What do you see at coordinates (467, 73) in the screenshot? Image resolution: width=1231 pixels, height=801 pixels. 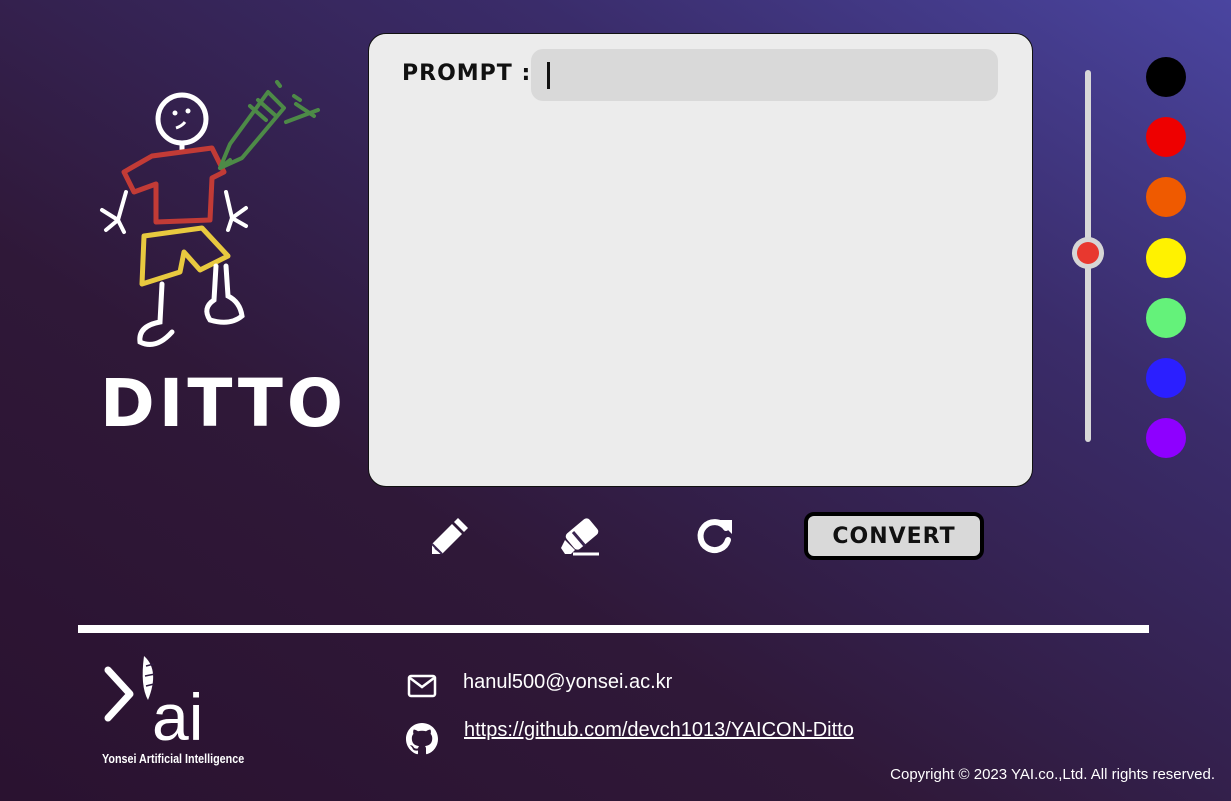 I see `prompt-label: PROMPT :` at bounding box center [467, 73].